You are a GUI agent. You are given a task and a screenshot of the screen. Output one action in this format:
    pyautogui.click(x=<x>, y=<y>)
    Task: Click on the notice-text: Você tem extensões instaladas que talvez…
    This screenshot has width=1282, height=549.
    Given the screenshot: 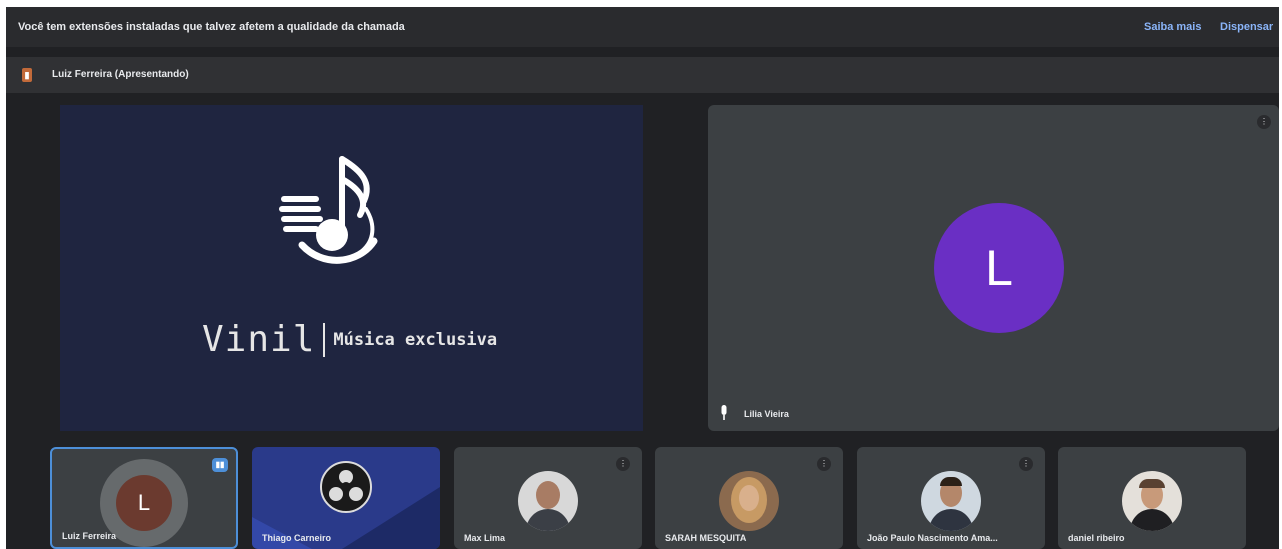 What is the action you would take?
    pyautogui.click(x=211, y=27)
    